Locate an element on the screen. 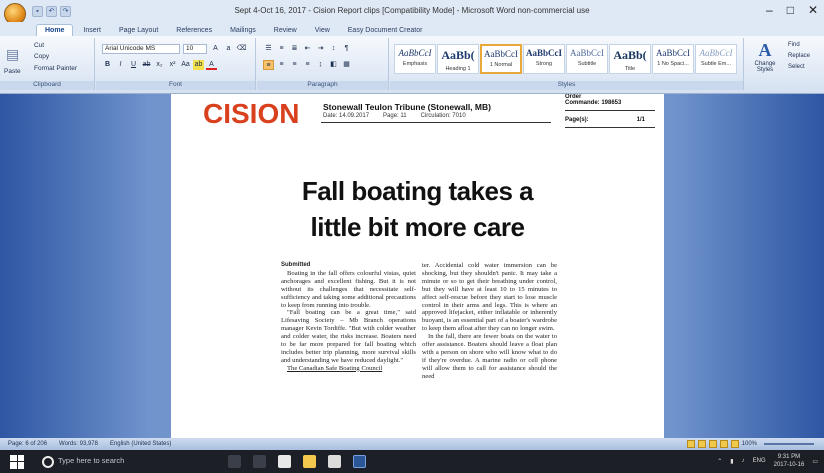 This screenshot has height=473, width=824. close-icon: ✕ is located at coordinates (813, 10).